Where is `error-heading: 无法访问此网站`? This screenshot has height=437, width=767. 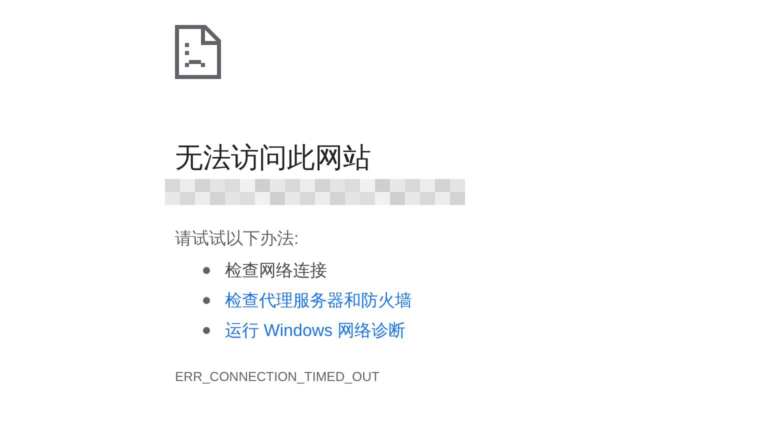 error-heading: 无法访问此网站 is located at coordinates (273, 158).